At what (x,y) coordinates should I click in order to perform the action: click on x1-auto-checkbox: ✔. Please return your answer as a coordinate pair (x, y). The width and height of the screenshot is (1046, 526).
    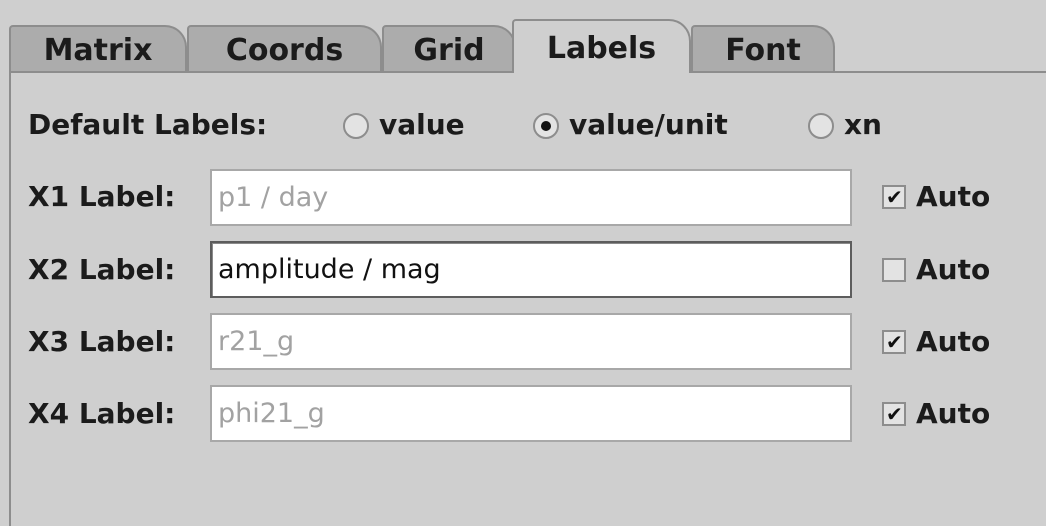
    Looking at the image, I should click on (894, 197).